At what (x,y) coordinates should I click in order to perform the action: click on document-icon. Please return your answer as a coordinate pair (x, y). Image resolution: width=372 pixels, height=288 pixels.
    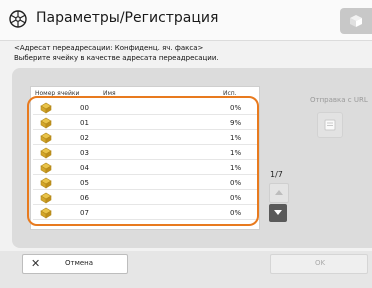
    Looking at the image, I should click on (330, 125).